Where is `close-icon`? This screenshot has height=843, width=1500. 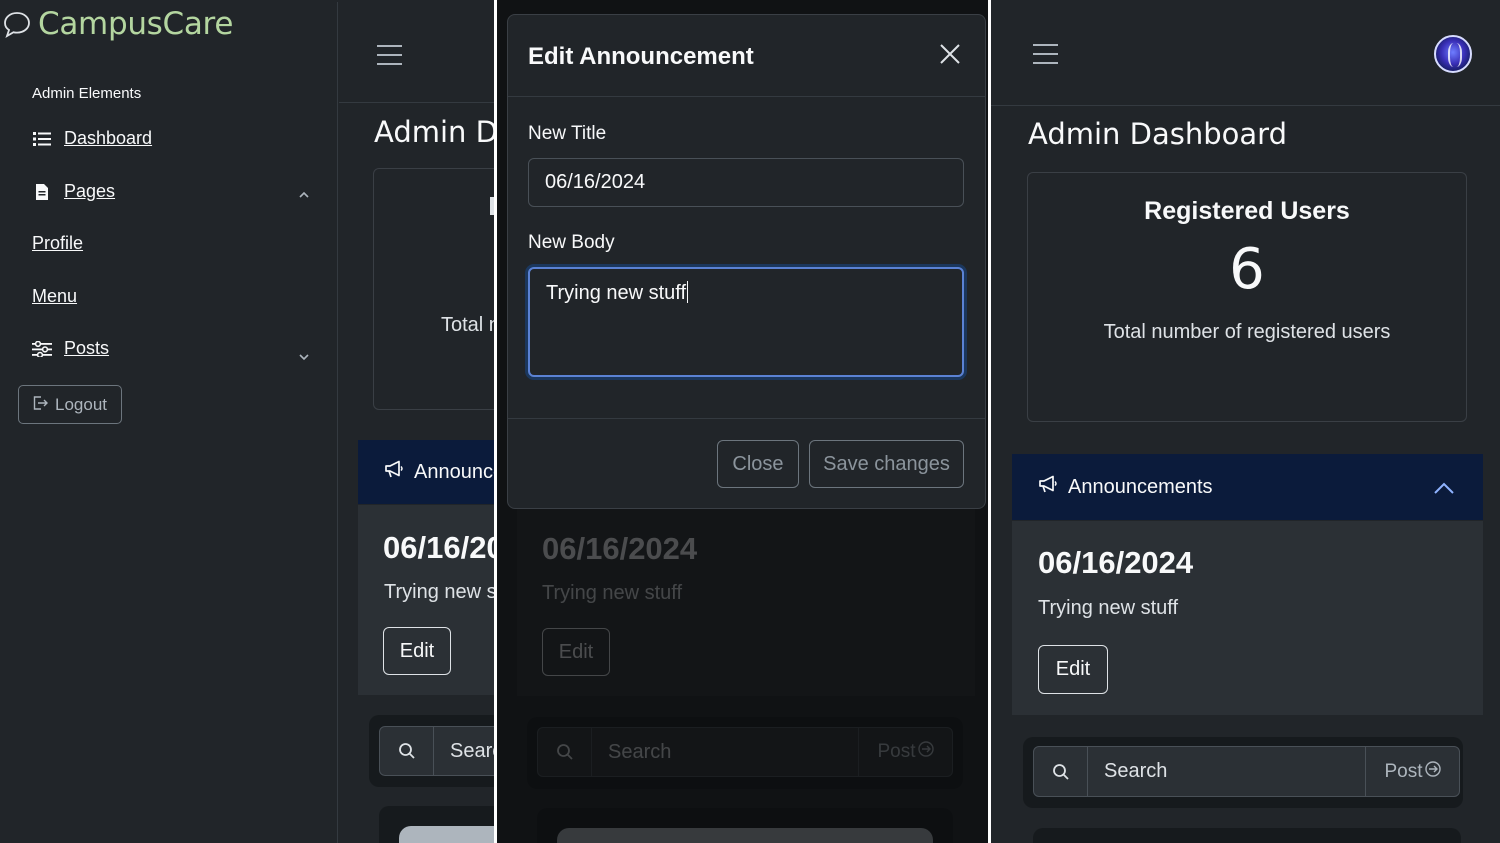
close-icon is located at coordinates (950, 56).